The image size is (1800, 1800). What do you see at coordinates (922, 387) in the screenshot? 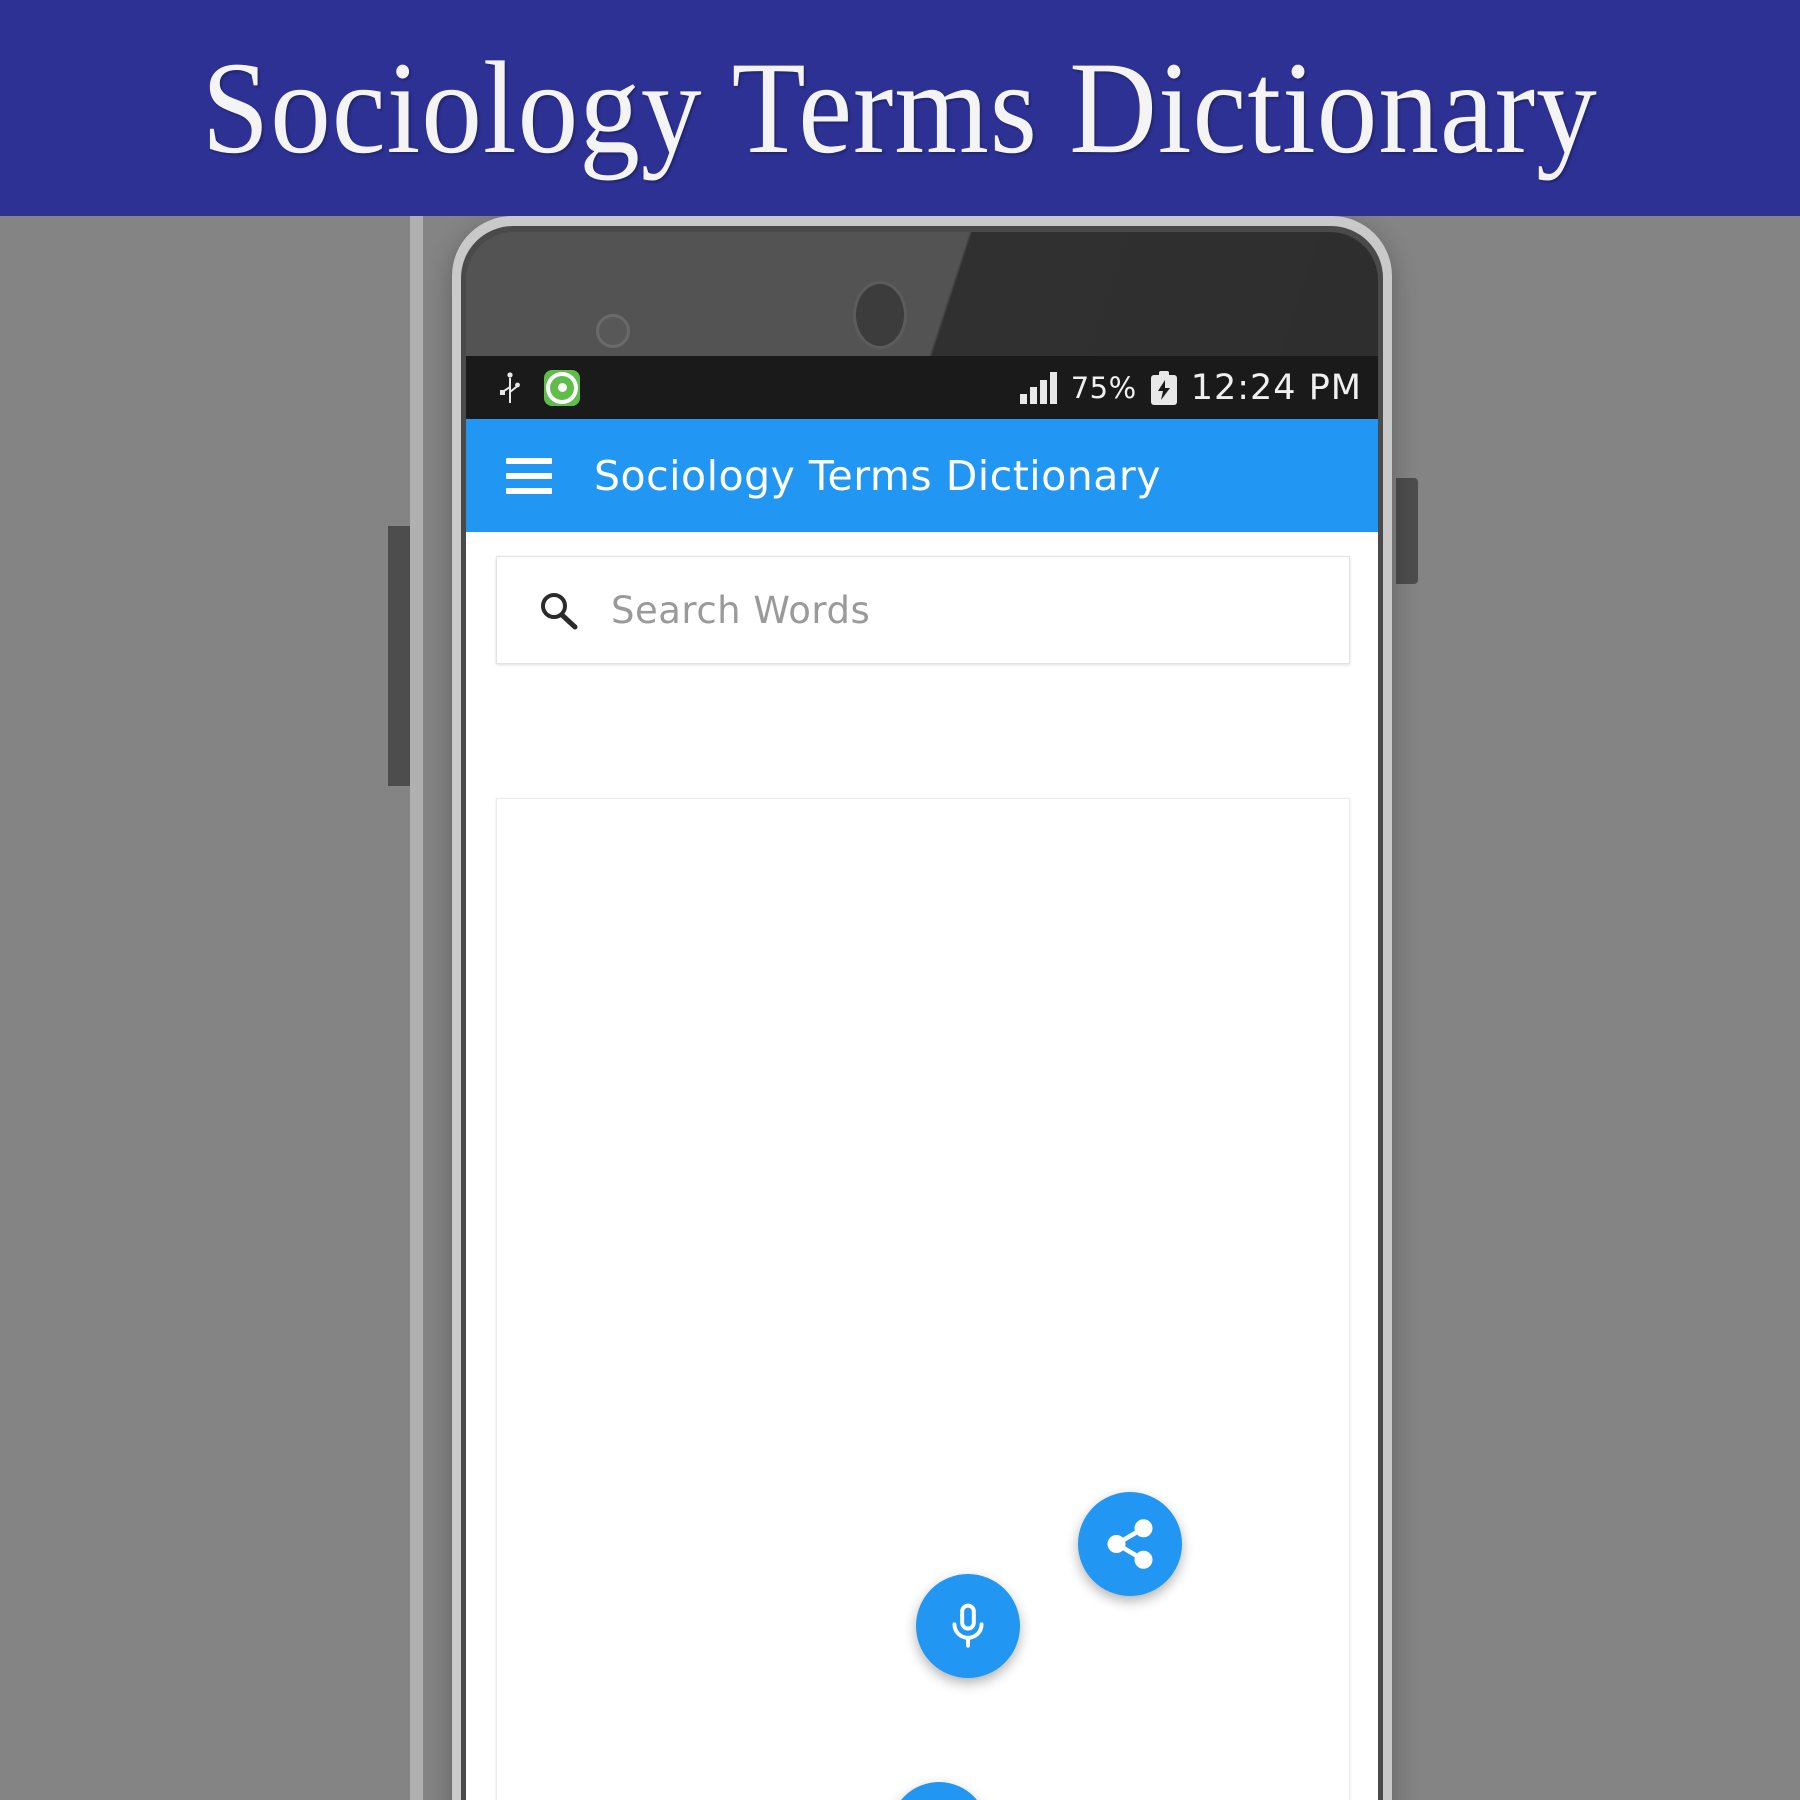
I see `status-bar: 75% 12:24 PM` at bounding box center [922, 387].